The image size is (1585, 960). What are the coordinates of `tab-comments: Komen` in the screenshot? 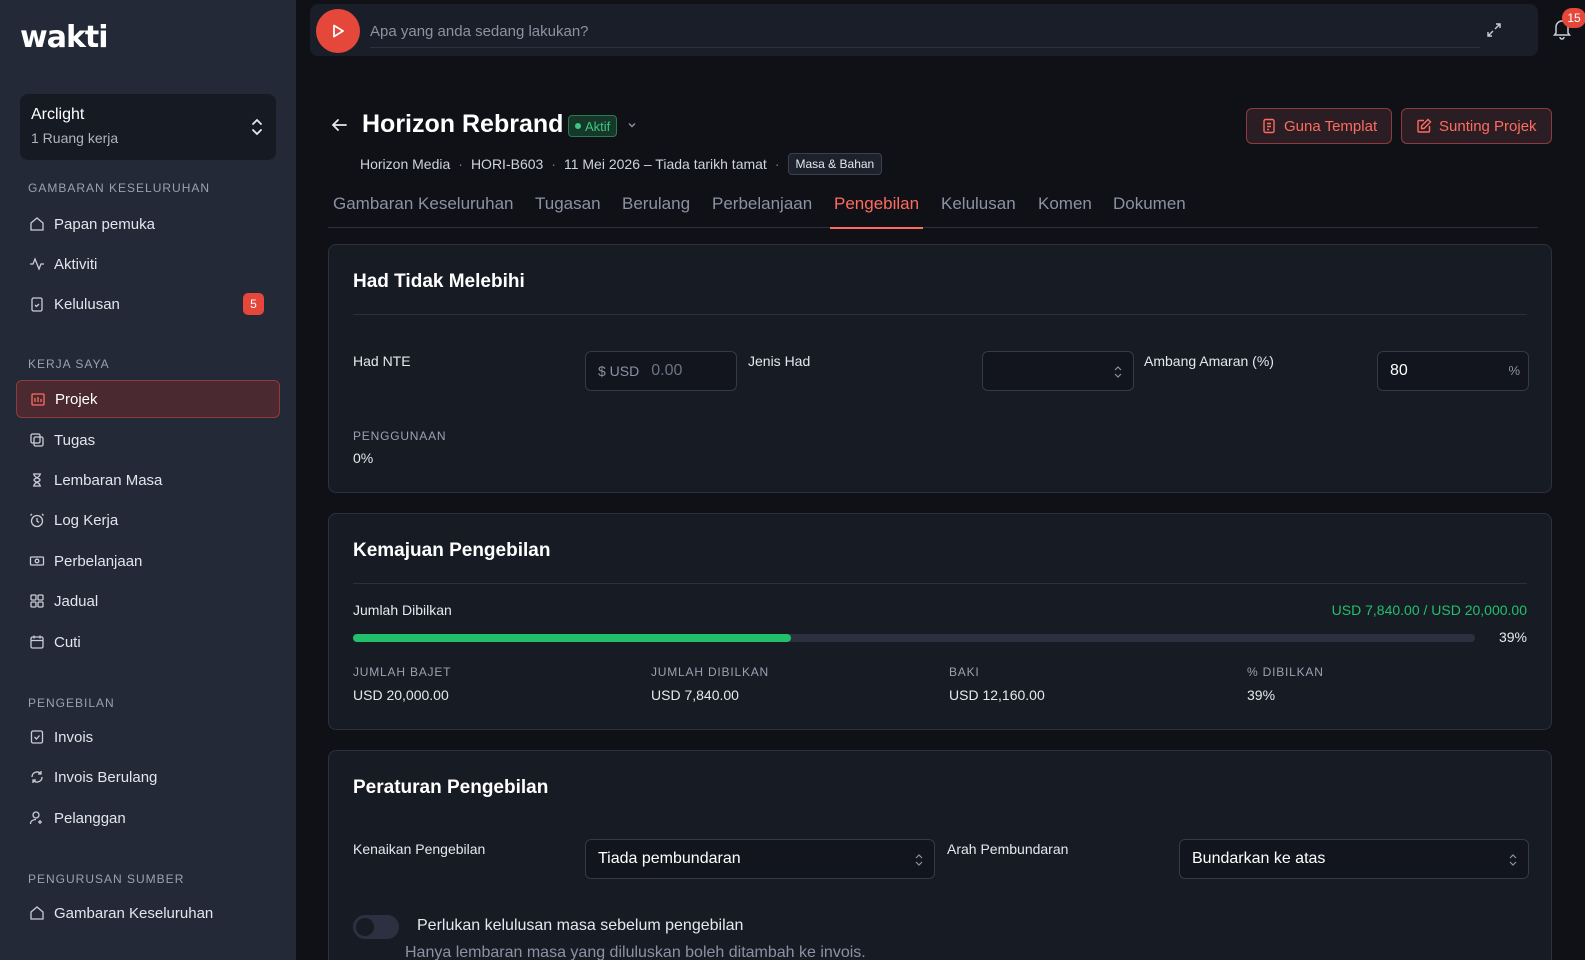 It's located at (1065, 208).